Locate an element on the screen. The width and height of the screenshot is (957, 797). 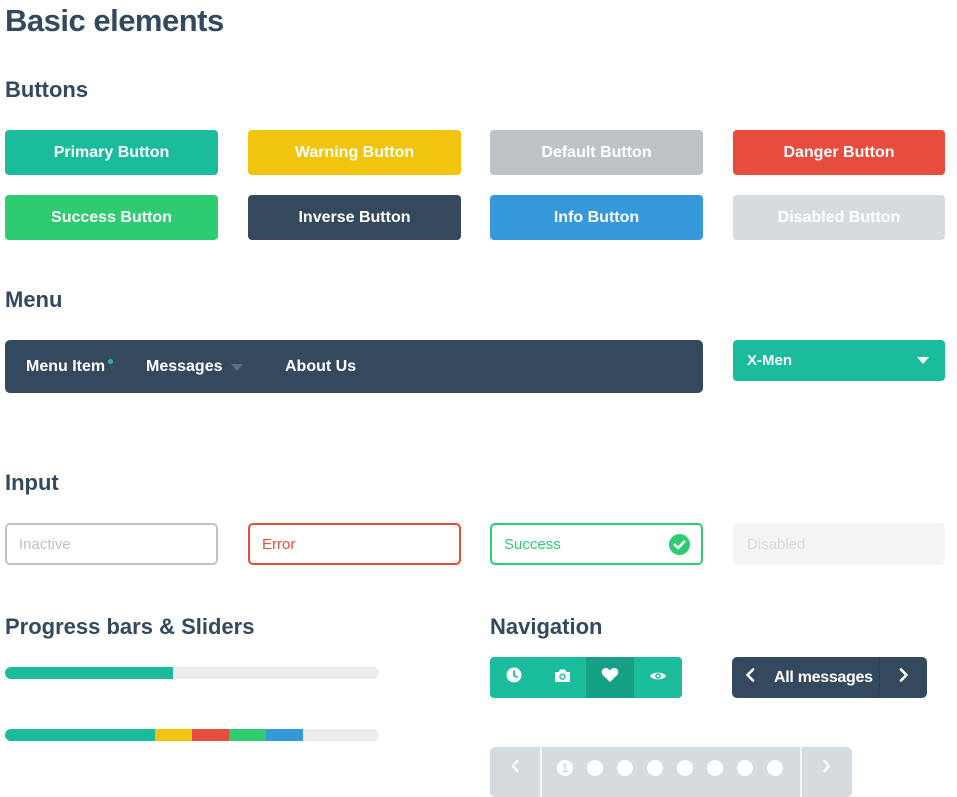
input-placeholder: Inactive is located at coordinates (45, 544).